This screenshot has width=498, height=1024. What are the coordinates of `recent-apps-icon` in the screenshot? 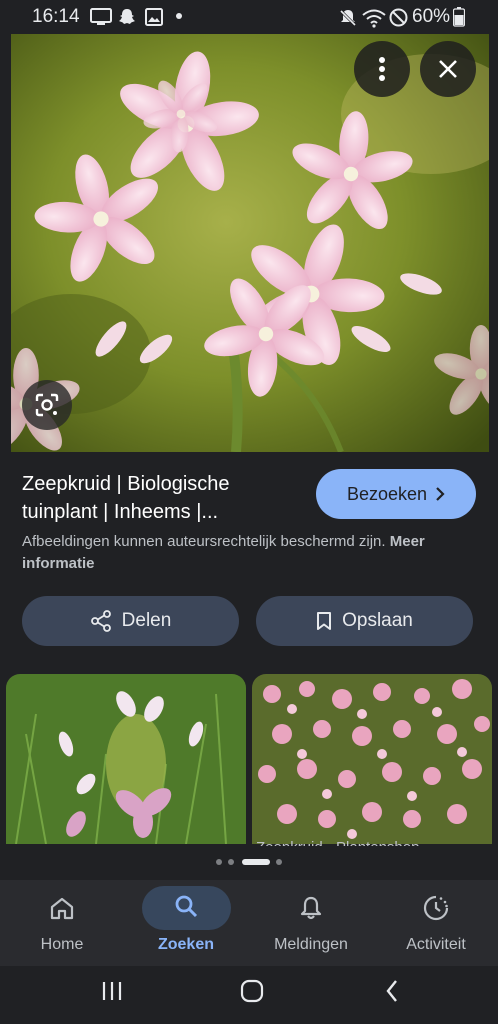 It's located at (112, 991).